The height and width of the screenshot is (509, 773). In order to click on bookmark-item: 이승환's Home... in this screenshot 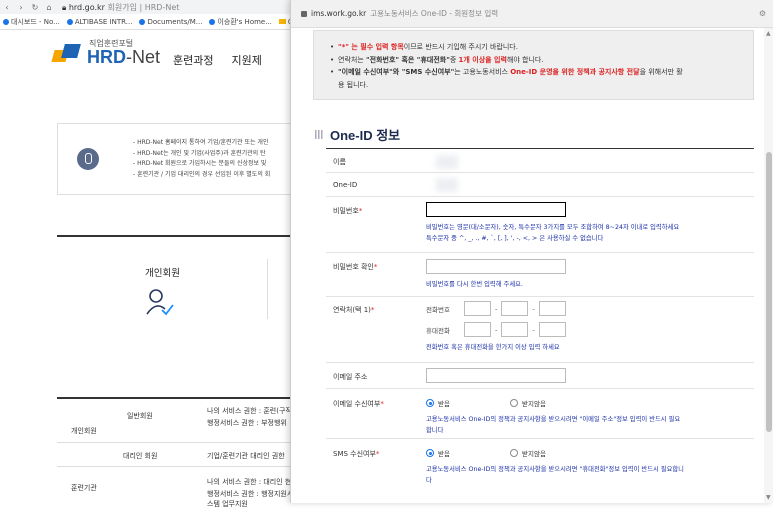, I will do `click(240, 22)`.